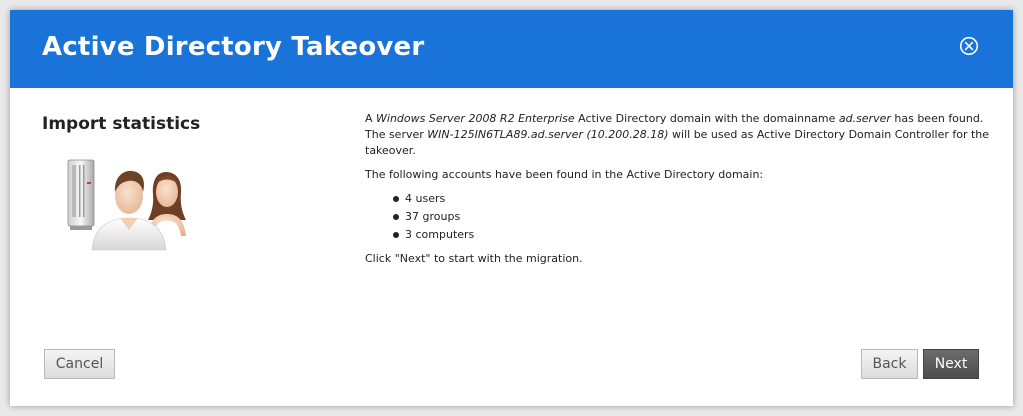 The height and width of the screenshot is (416, 1023). Describe the element at coordinates (371, 118) in the screenshot. I see `text-a: A` at that location.